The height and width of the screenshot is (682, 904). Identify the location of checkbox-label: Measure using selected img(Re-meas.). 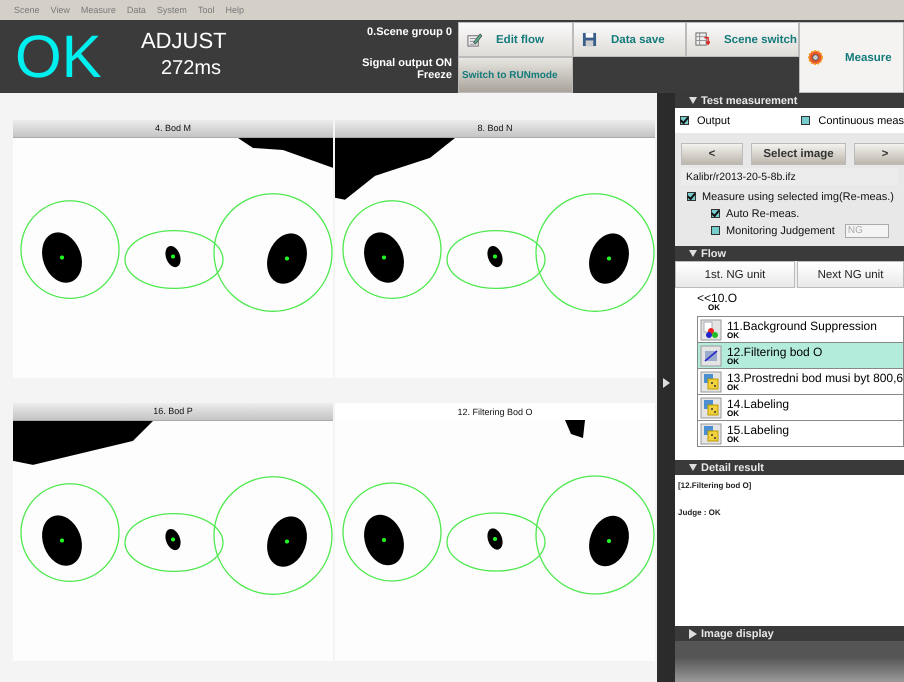
(798, 196).